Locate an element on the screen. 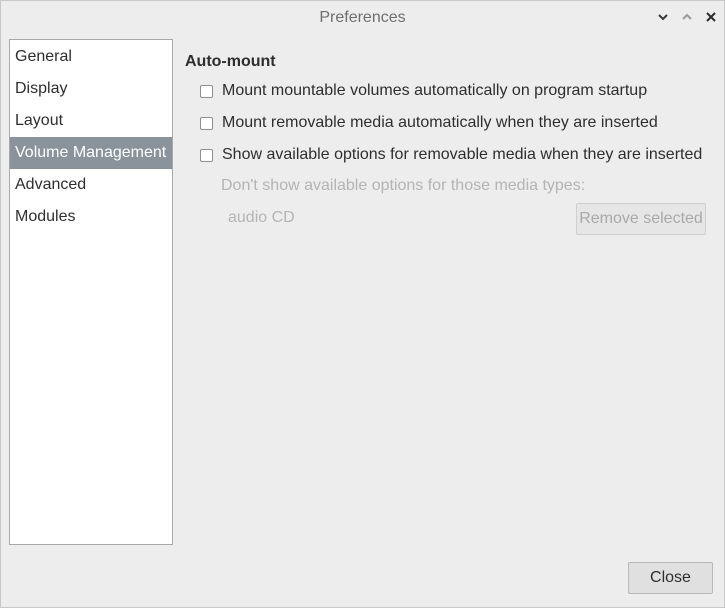  sidebar-item-general: General is located at coordinates (91, 57).